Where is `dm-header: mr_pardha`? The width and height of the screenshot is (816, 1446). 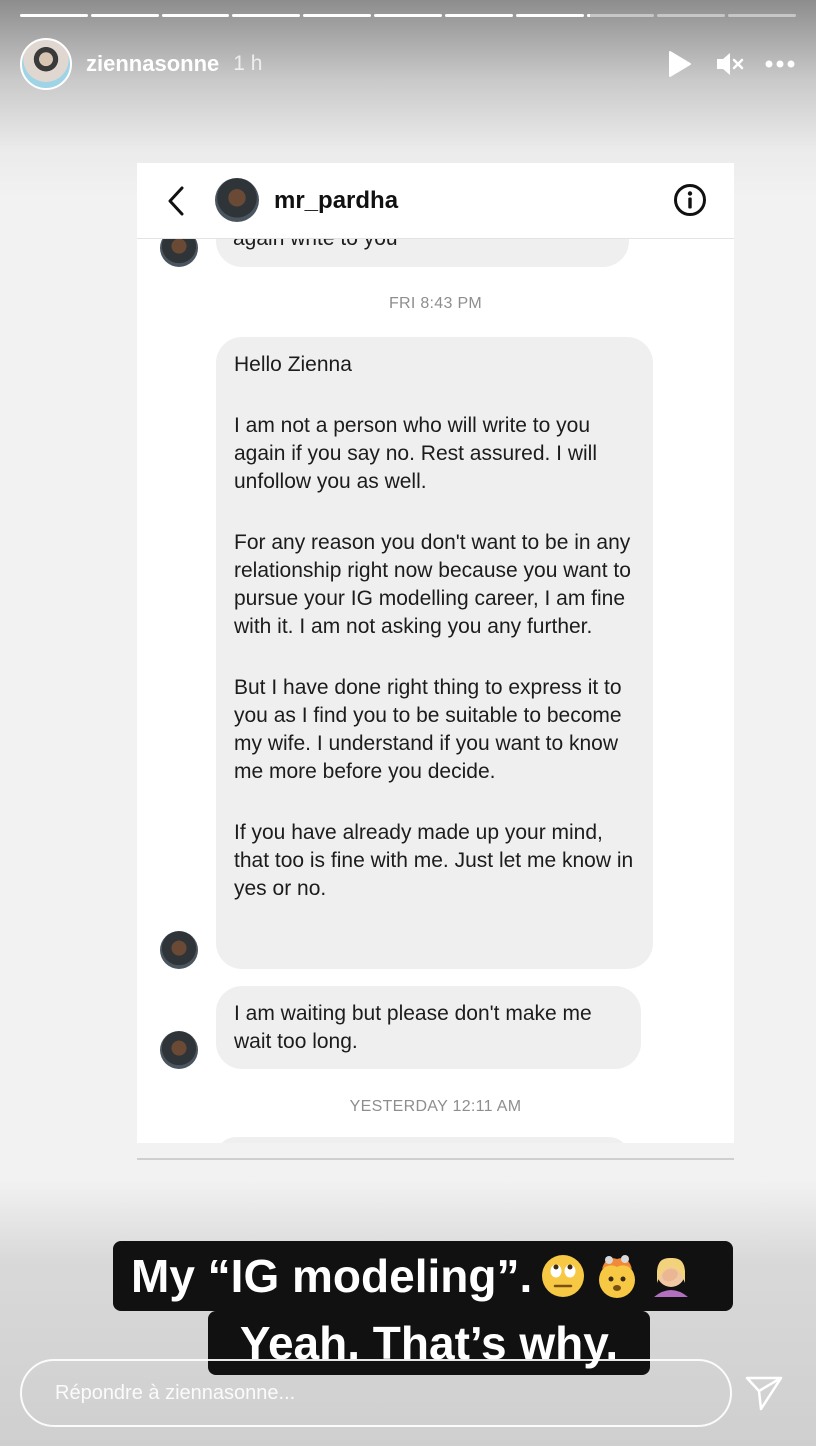 dm-header: mr_pardha is located at coordinates (435, 201).